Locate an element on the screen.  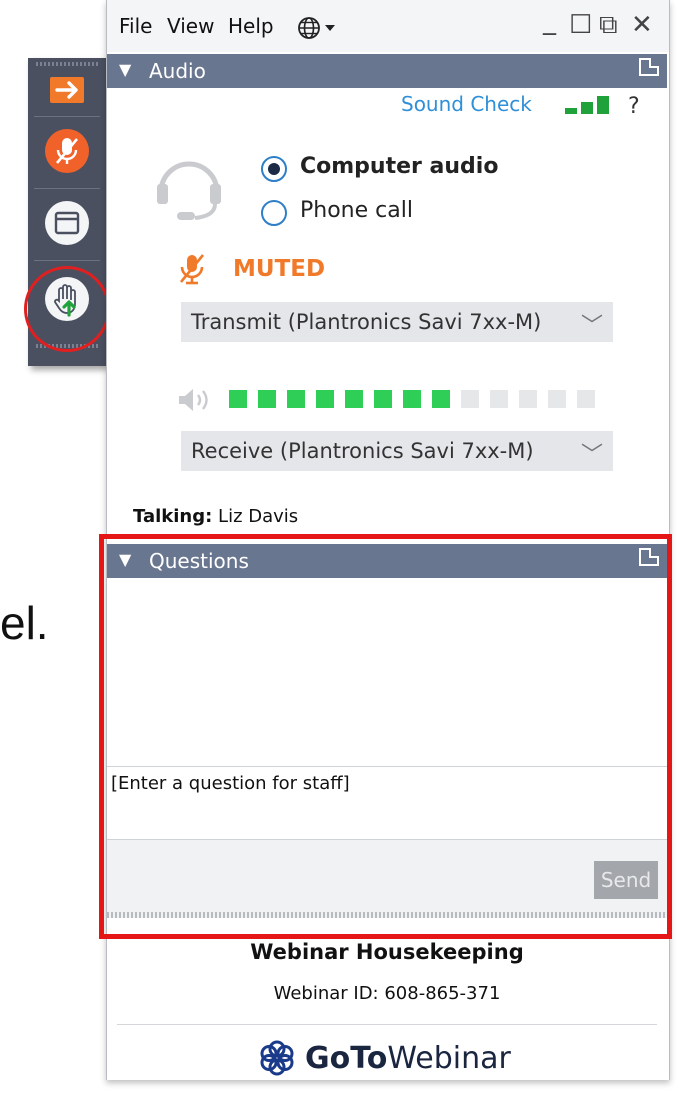
close-button: ✕ is located at coordinates (642, 25).